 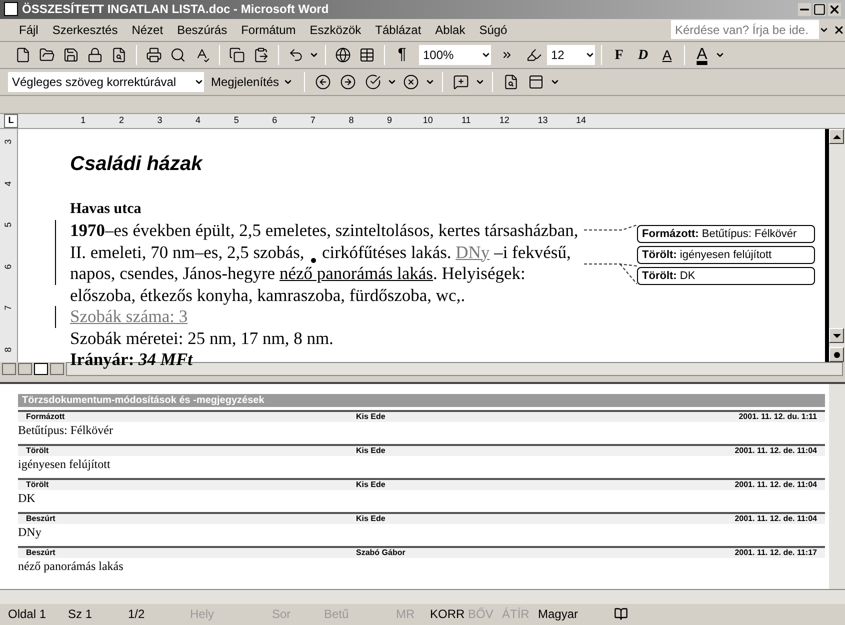 I want to click on deletion-mark-icon, so click(x=313, y=261).